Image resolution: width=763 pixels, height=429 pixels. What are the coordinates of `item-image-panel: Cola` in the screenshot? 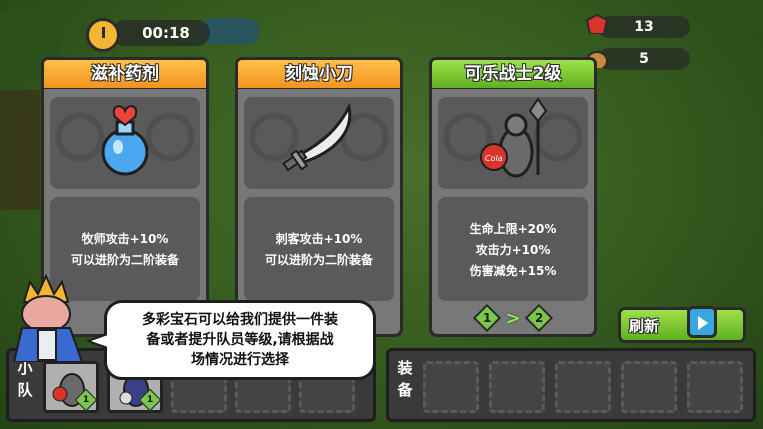 It's located at (513, 143).